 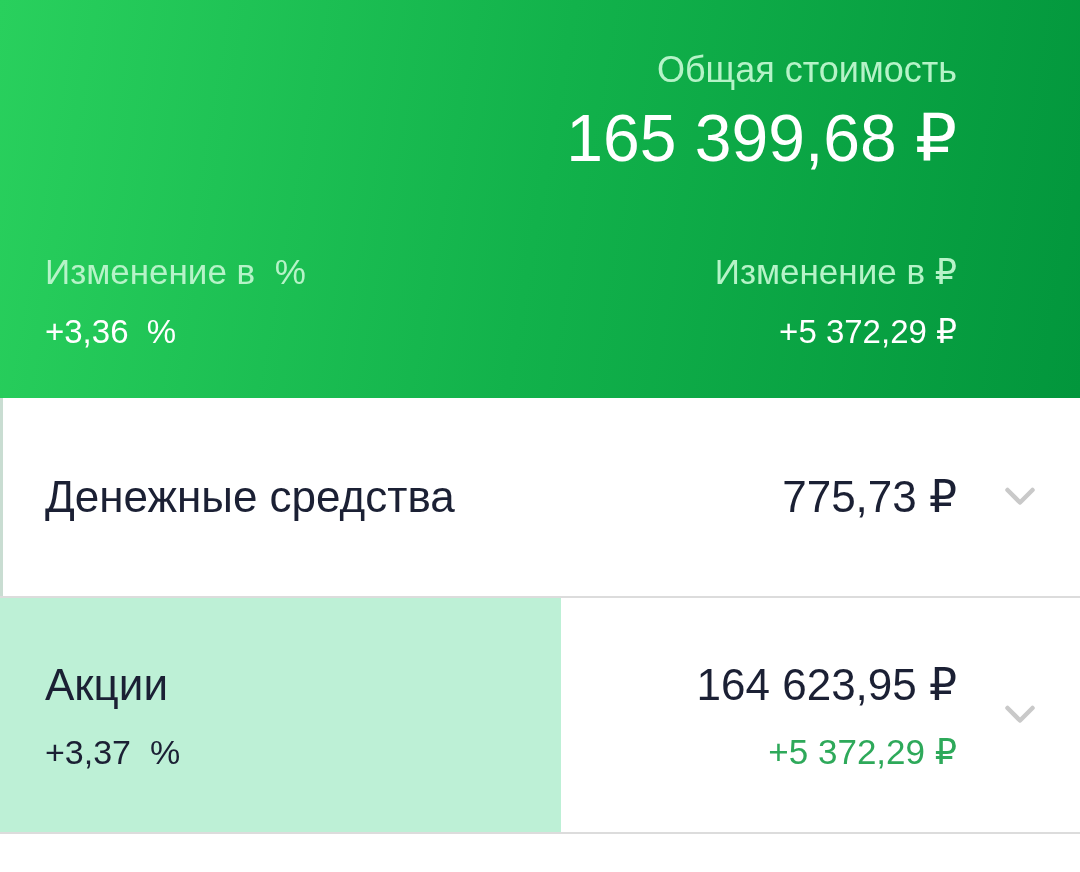 What do you see at coordinates (106, 684) in the screenshot?
I see `asset-name: Акции` at bounding box center [106, 684].